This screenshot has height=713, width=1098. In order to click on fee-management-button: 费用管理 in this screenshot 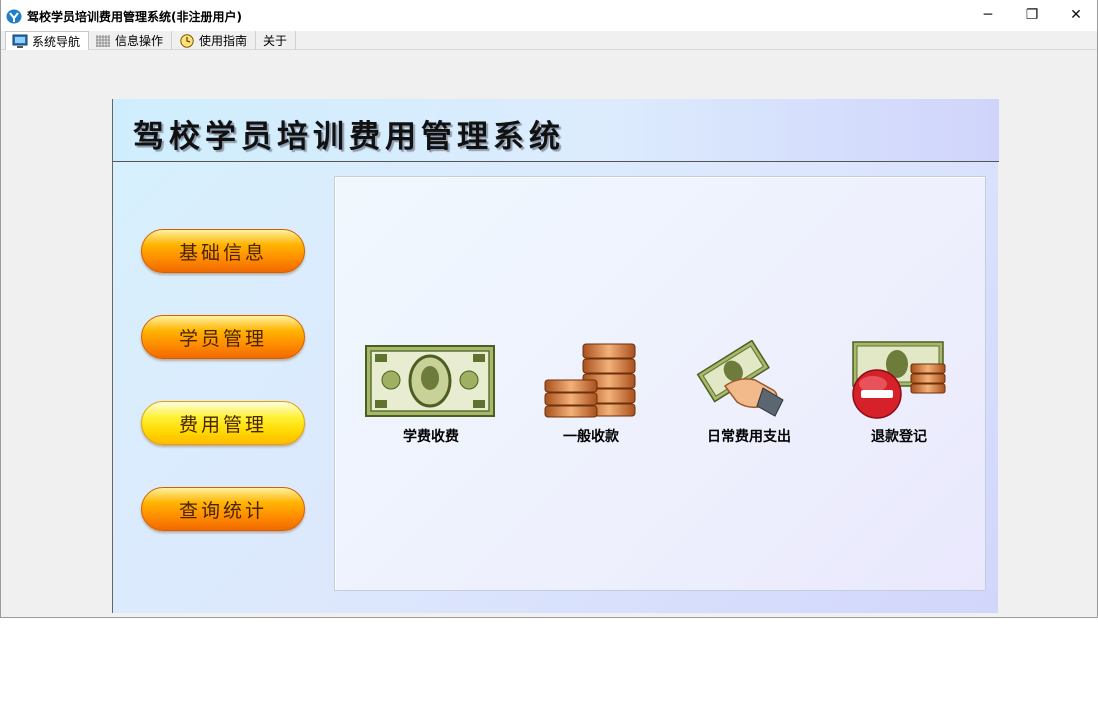, I will do `click(223, 423)`.